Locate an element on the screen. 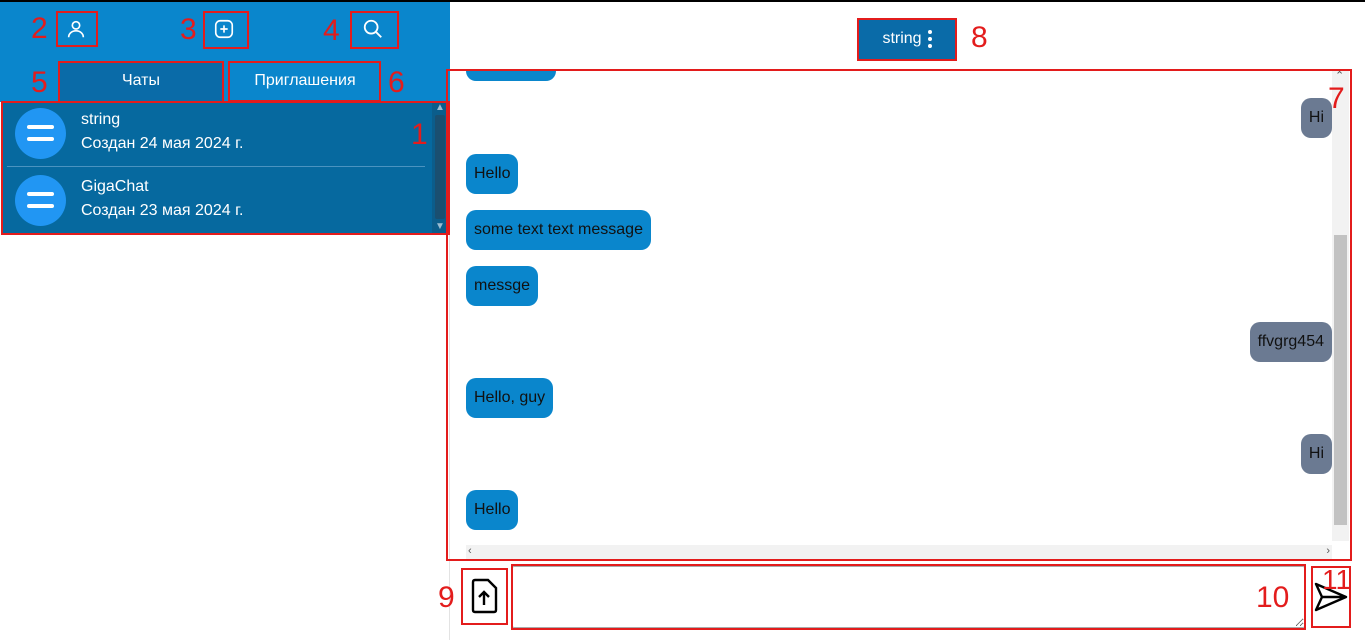 Image resolution: width=1365 pixels, height=640 pixels. user-icon is located at coordinates (76, 29).